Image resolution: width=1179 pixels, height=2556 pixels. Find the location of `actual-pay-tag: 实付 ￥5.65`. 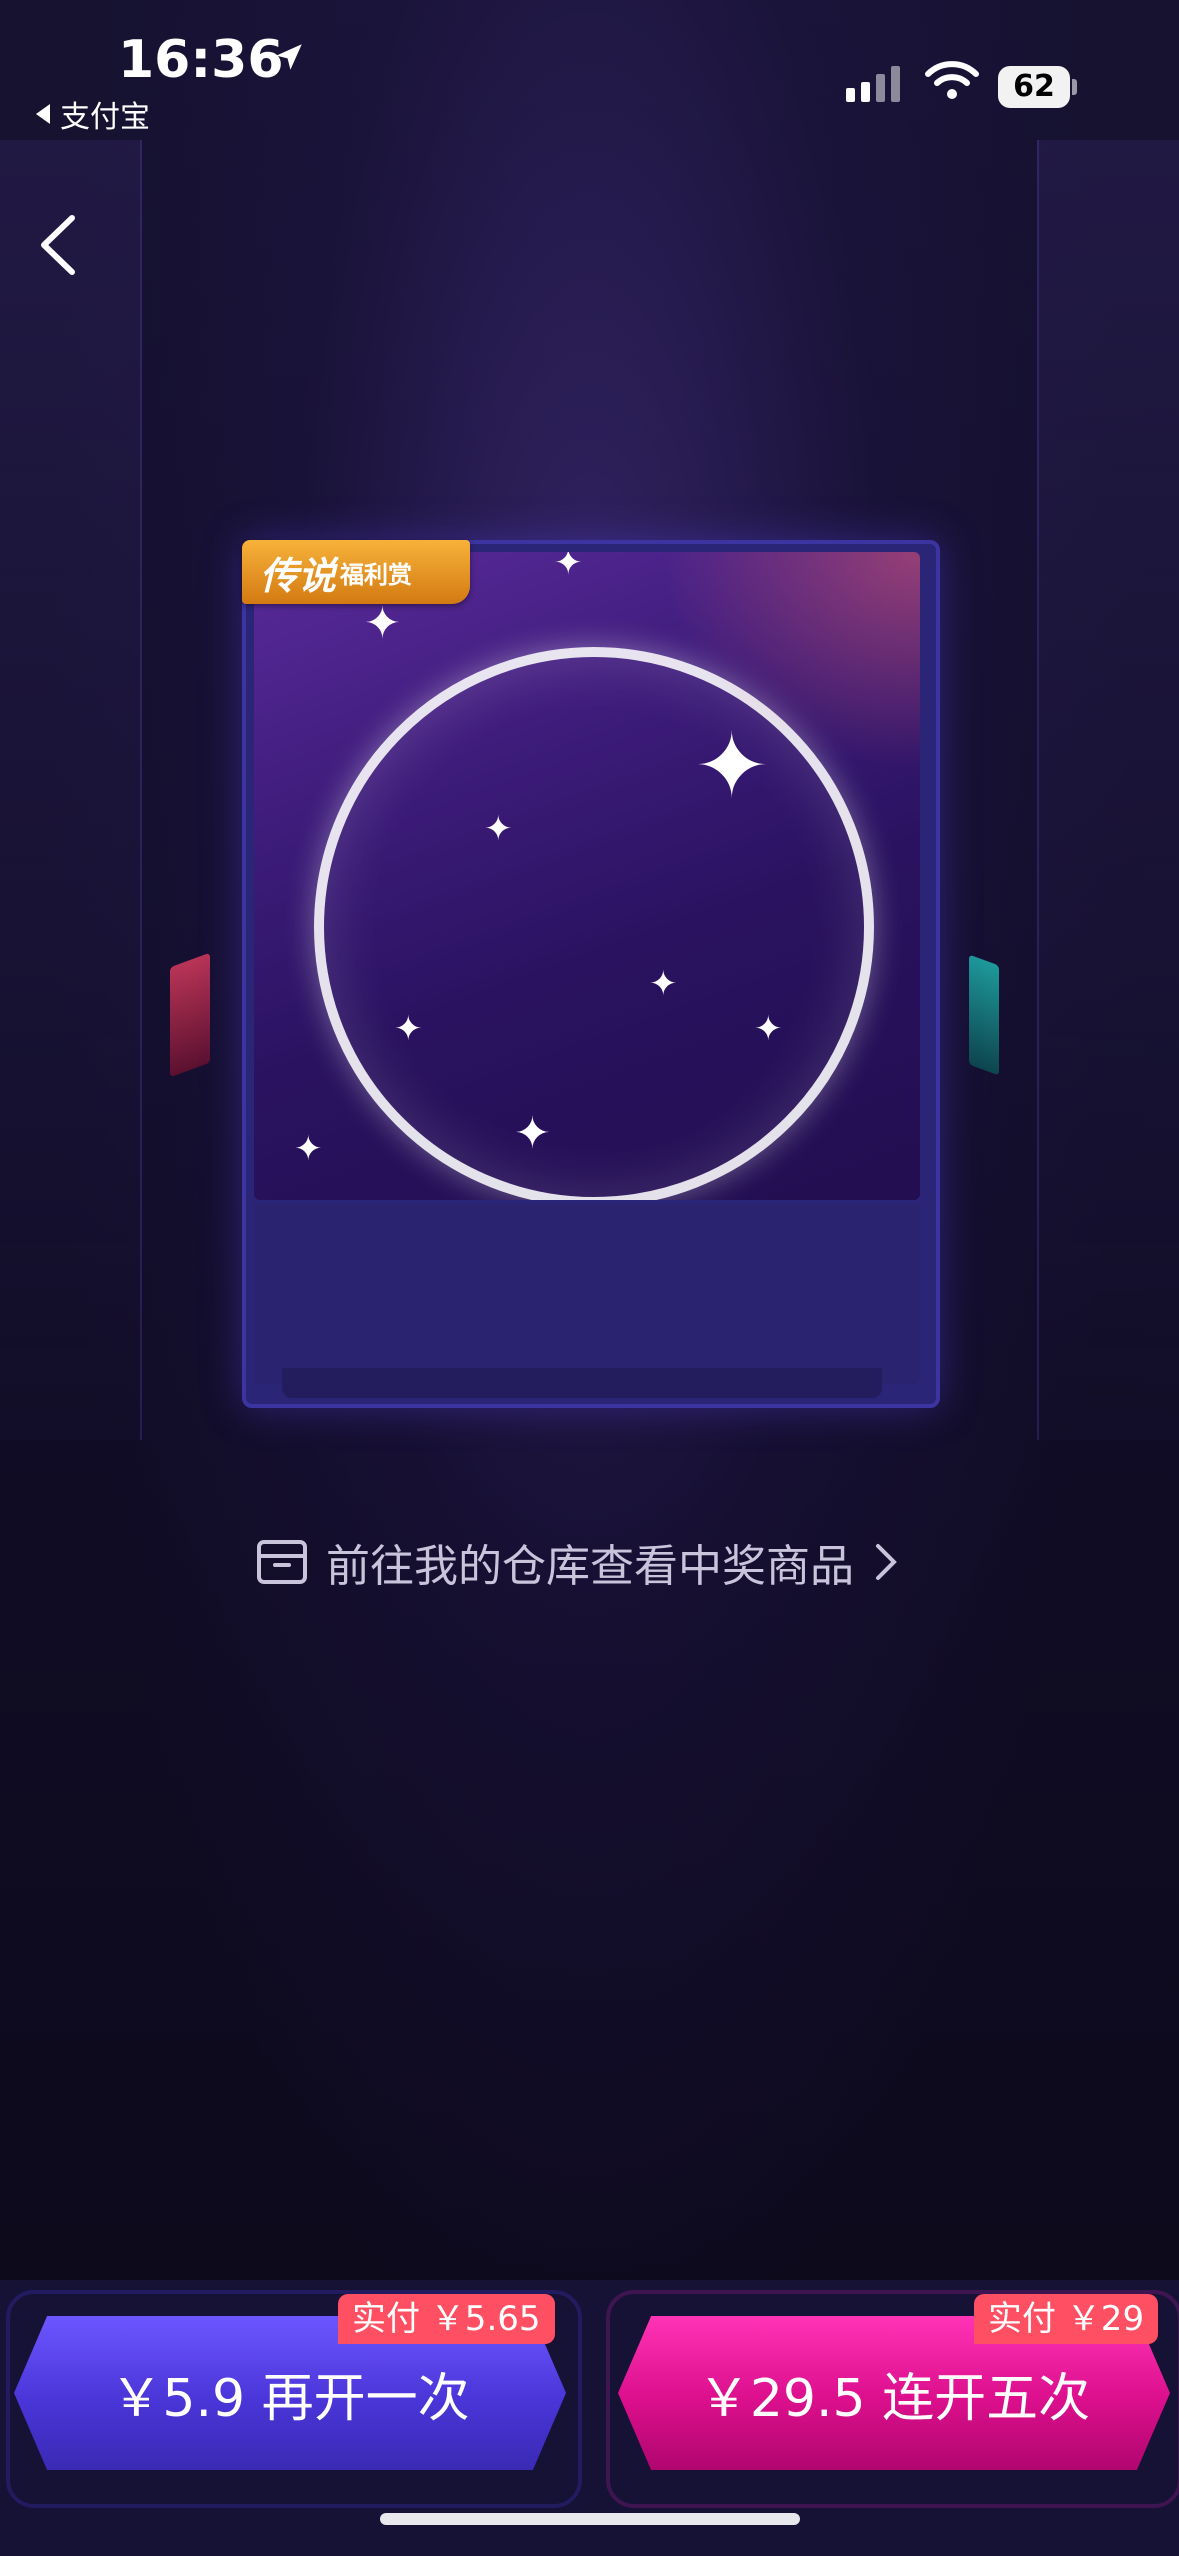

actual-pay-tag: 实付 ￥5.65 is located at coordinates (446, 2319).